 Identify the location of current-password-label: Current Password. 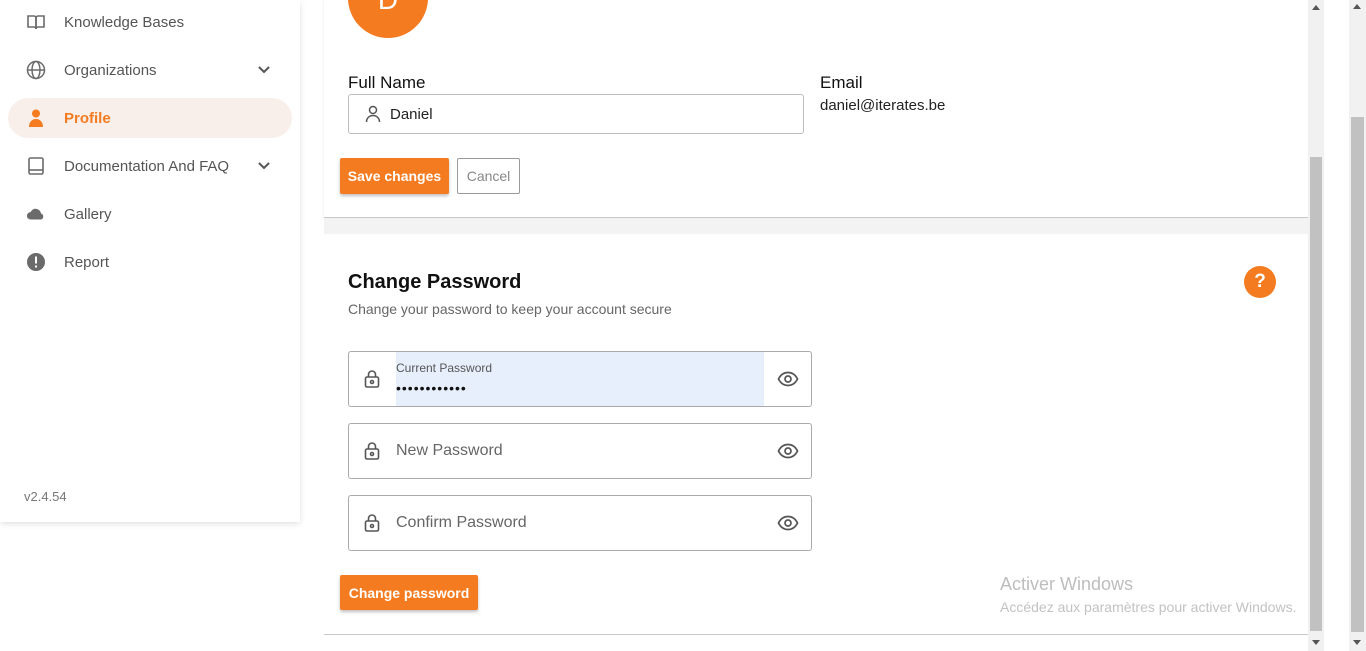
(444, 368).